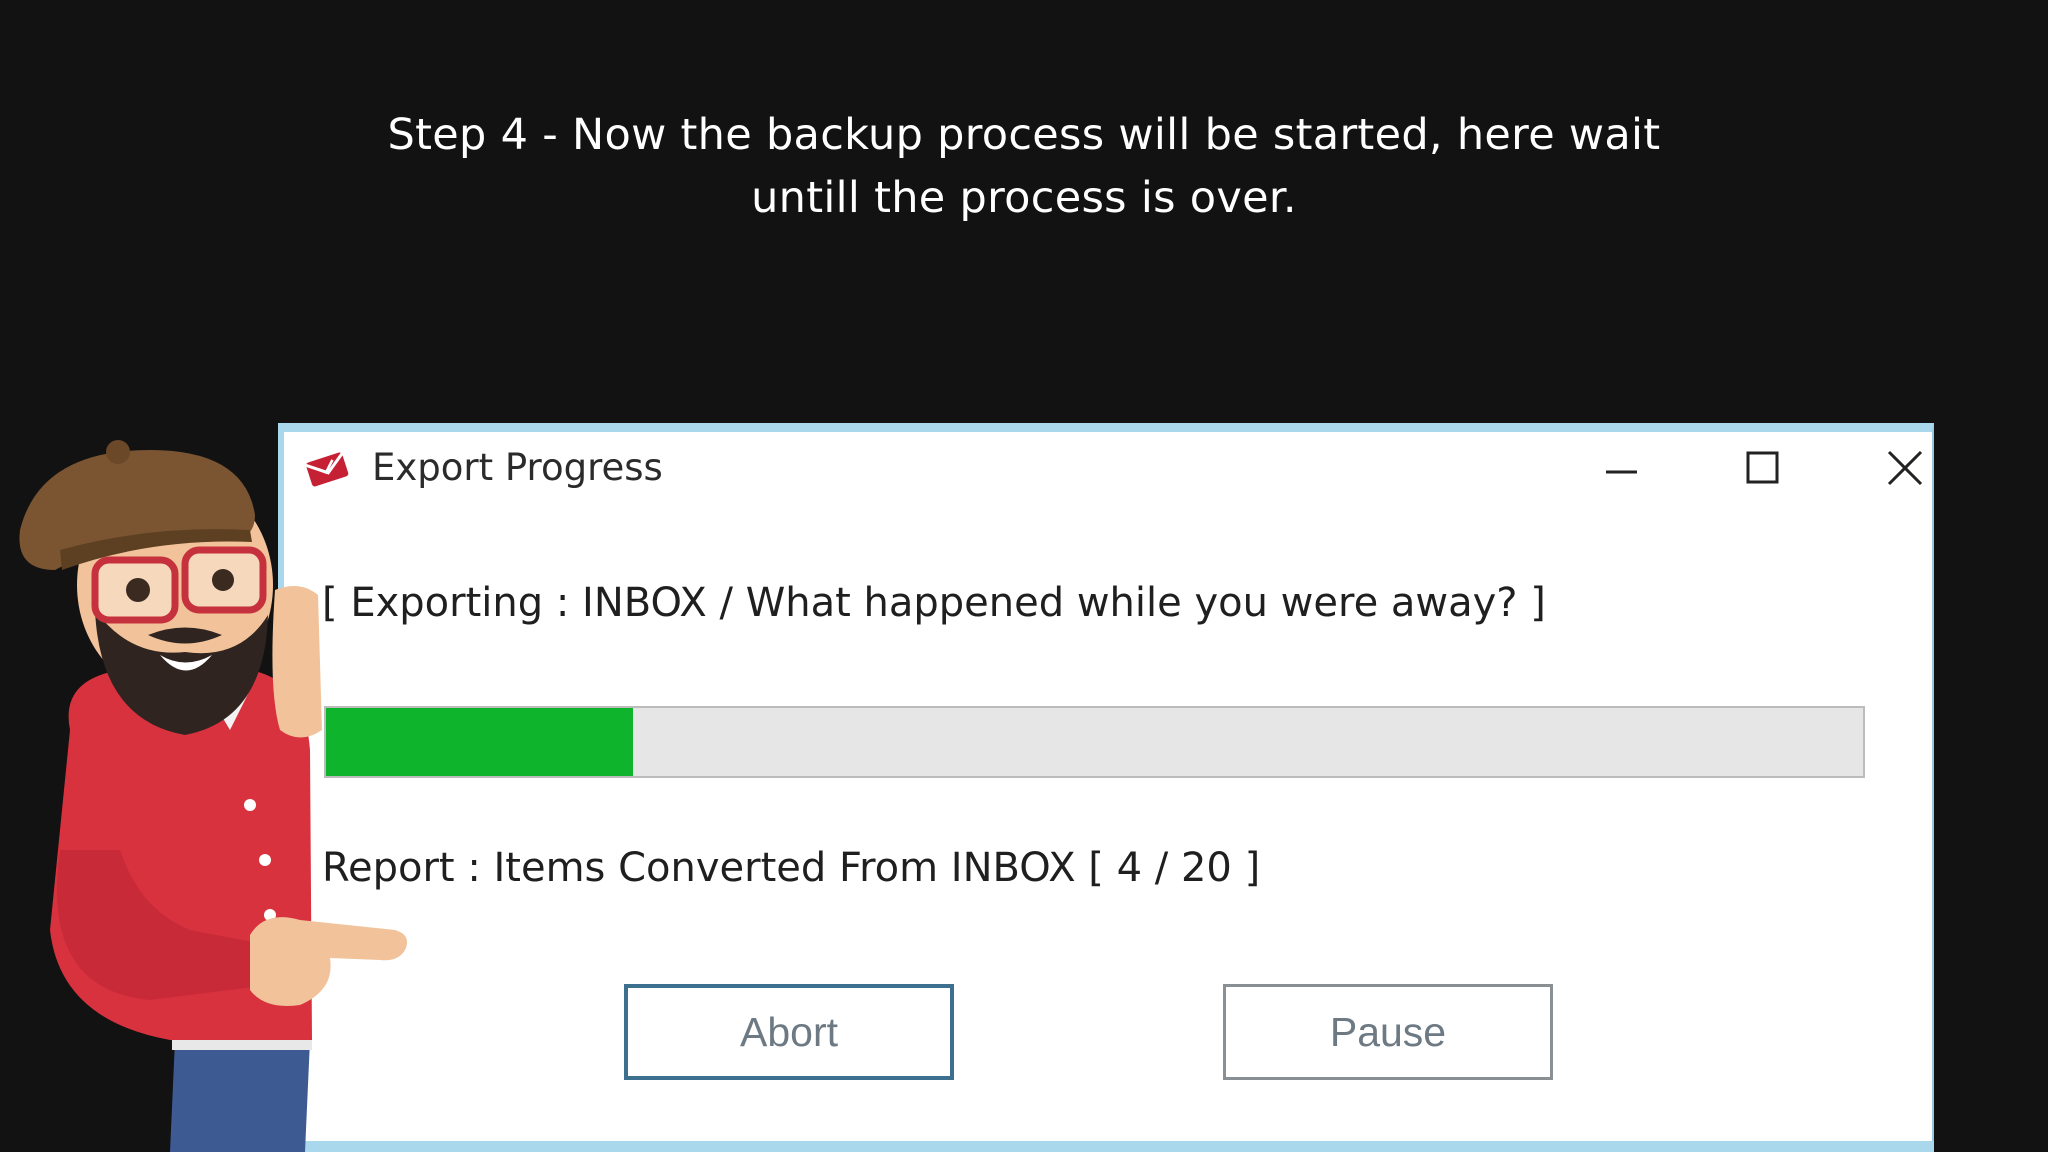 Image resolution: width=2048 pixels, height=1152 pixels. What do you see at coordinates (213, 796) in the screenshot?
I see `pointing-mascot-illustration` at bounding box center [213, 796].